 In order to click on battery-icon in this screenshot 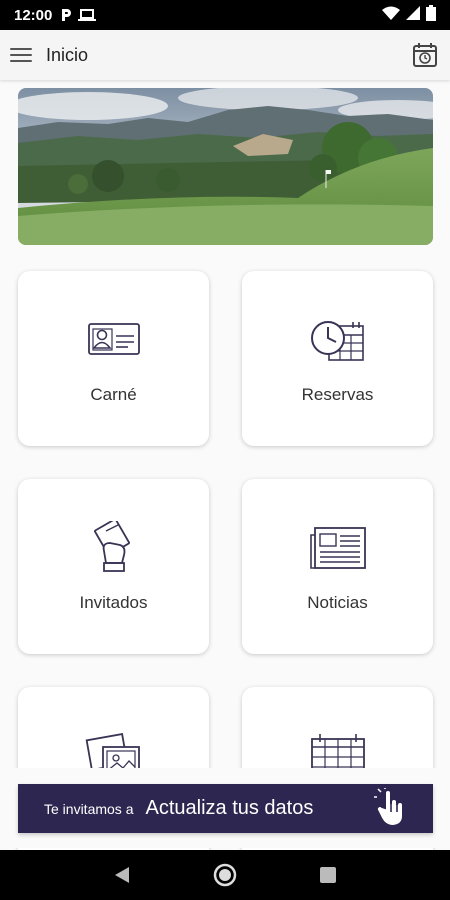, I will do `click(431, 15)`.